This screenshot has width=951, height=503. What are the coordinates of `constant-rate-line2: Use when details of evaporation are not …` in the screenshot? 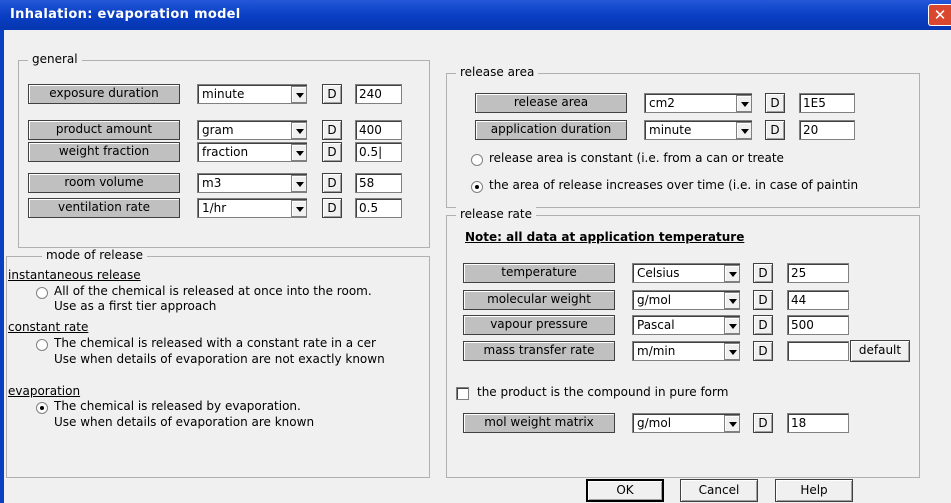 It's located at (219, 359).